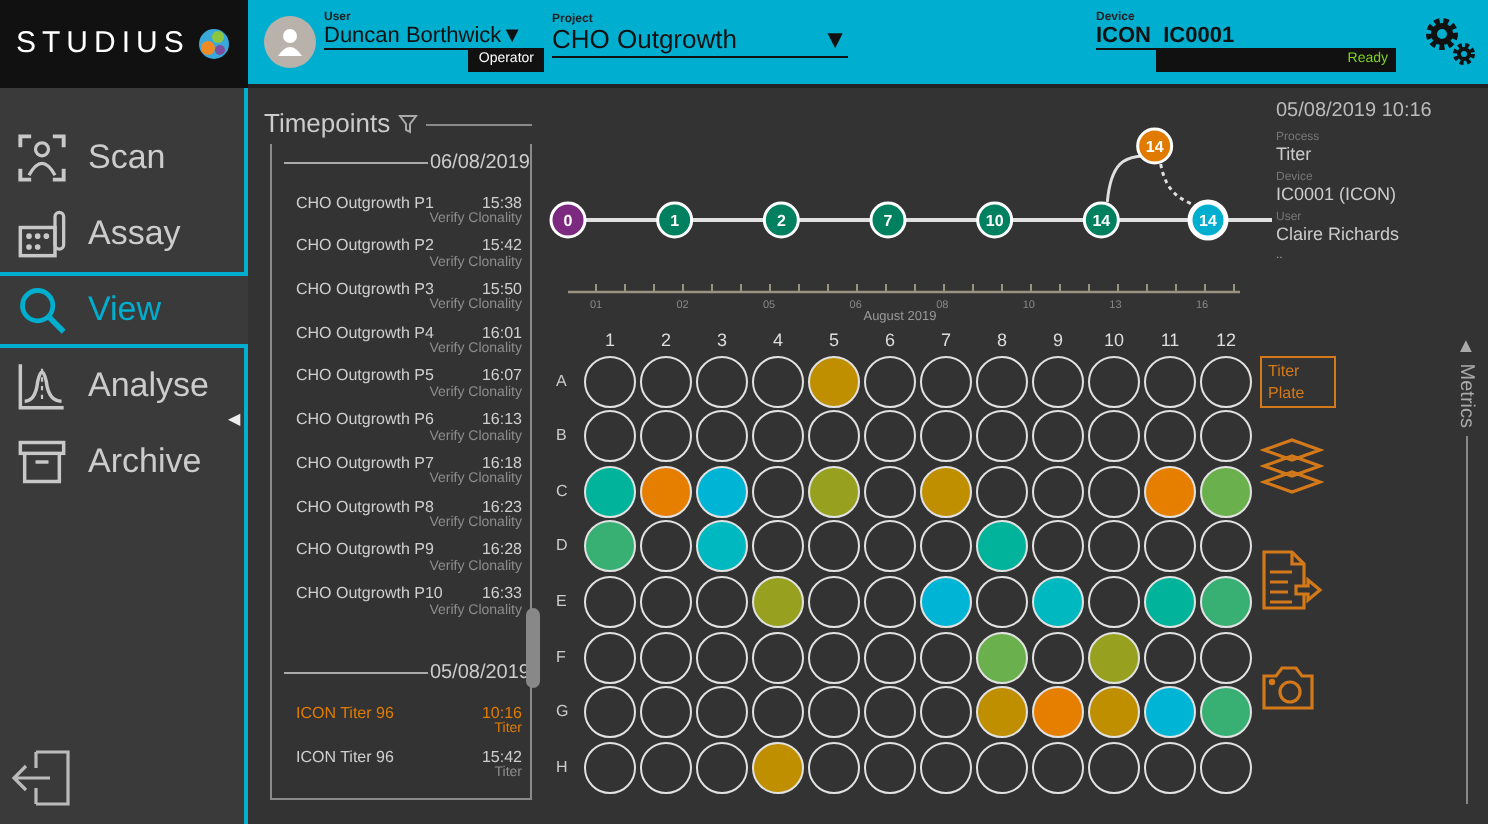 This screenshot has height=824, width=1488. I want to click on timeline-node: 10, so click(995, 220).